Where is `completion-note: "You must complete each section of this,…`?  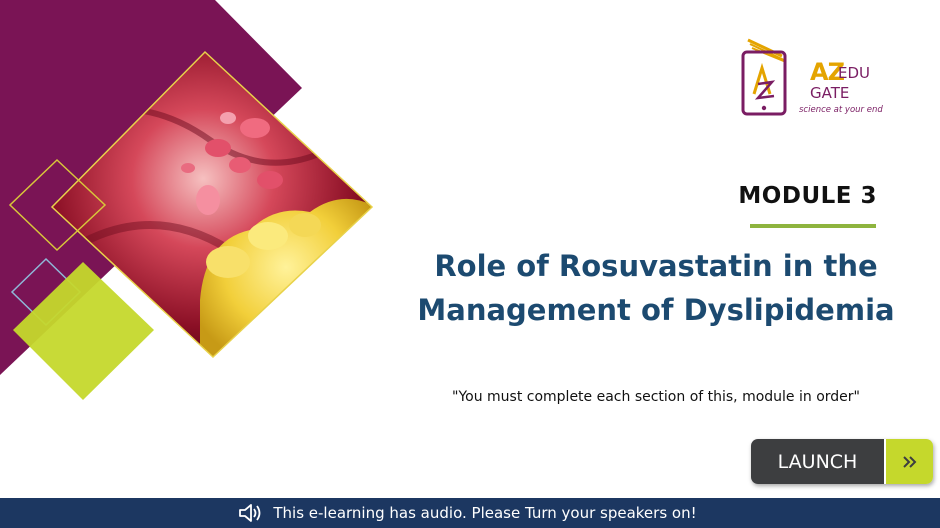
completion-note: "You must complete each section of this,… is located at coordinates (656, 397).